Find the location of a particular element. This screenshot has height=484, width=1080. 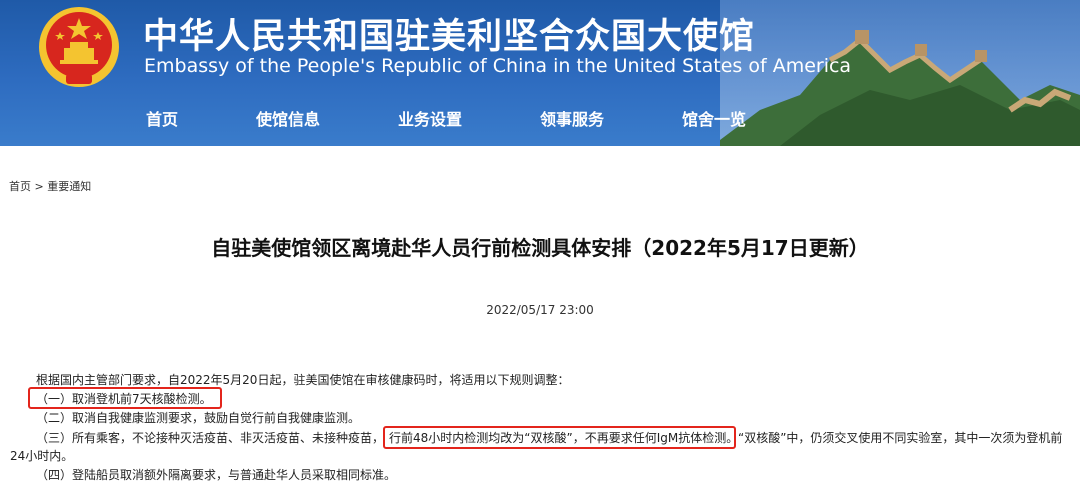

nav-item-premises: 馆舍一览 is located at coordinates (714, 118).